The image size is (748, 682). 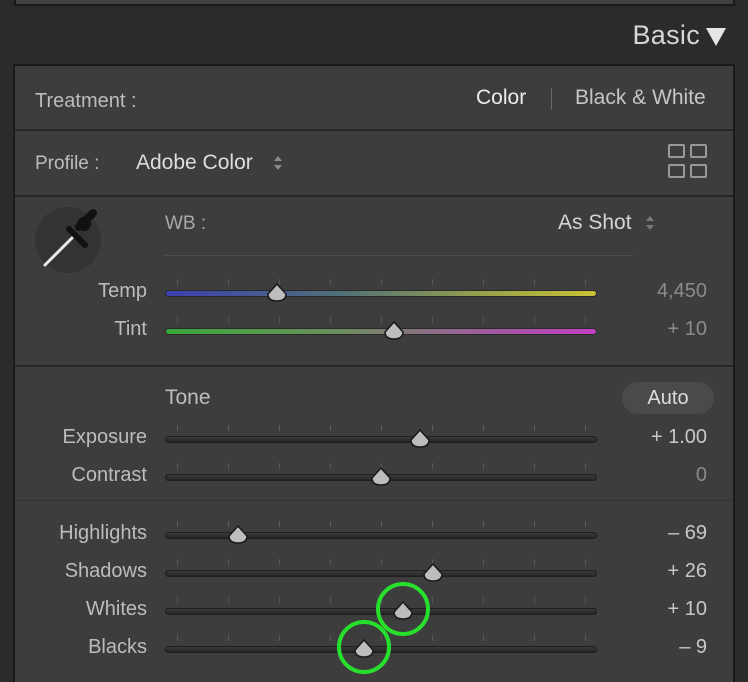 What do you see at coordinates (551, 99) in the screenshot?
I see `treatment-divider` at bounding box center [551, 99].